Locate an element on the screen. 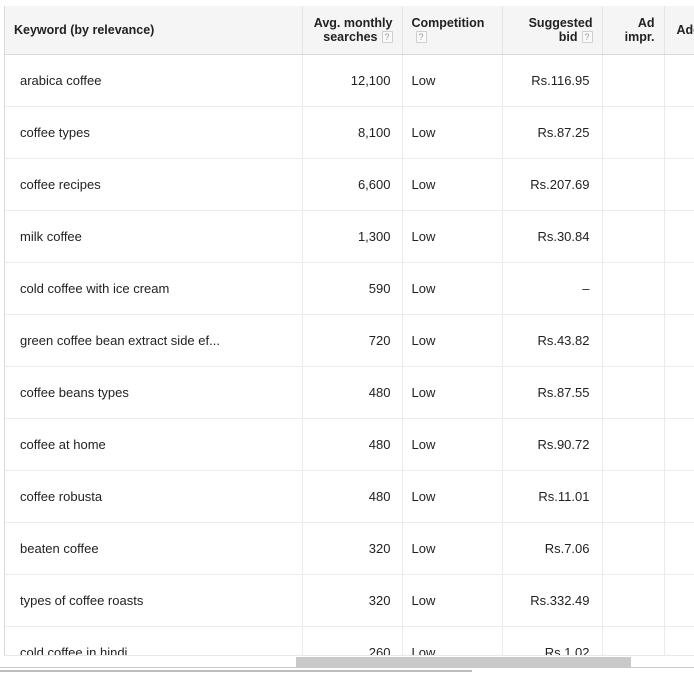  help-icon-competition: ? is located at coordinates (421, 36).